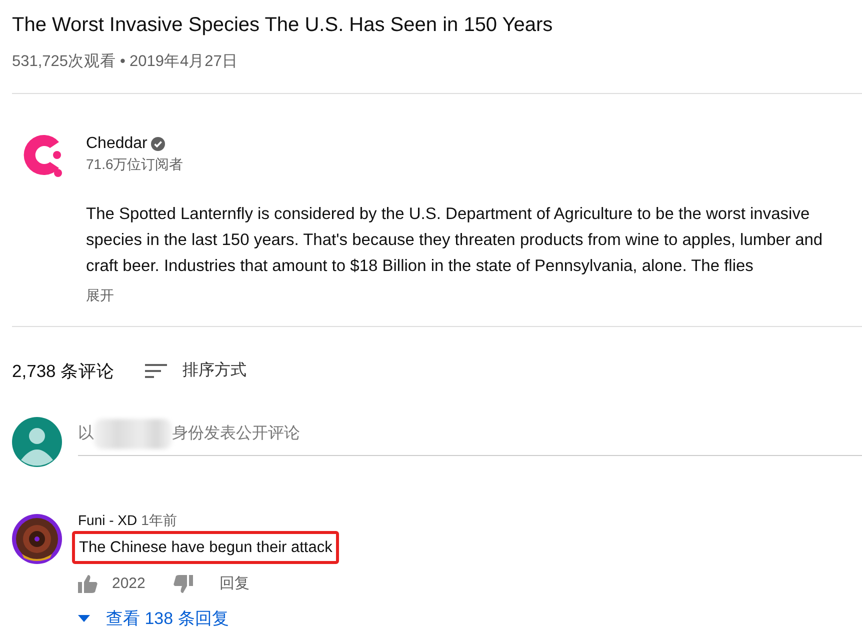 The height and width of the screenshot is (640, 862). Describe the element at coordinates (135, 164) in the screenshot. I see `subscriber-count: 71.6万位订阅者` at that location.